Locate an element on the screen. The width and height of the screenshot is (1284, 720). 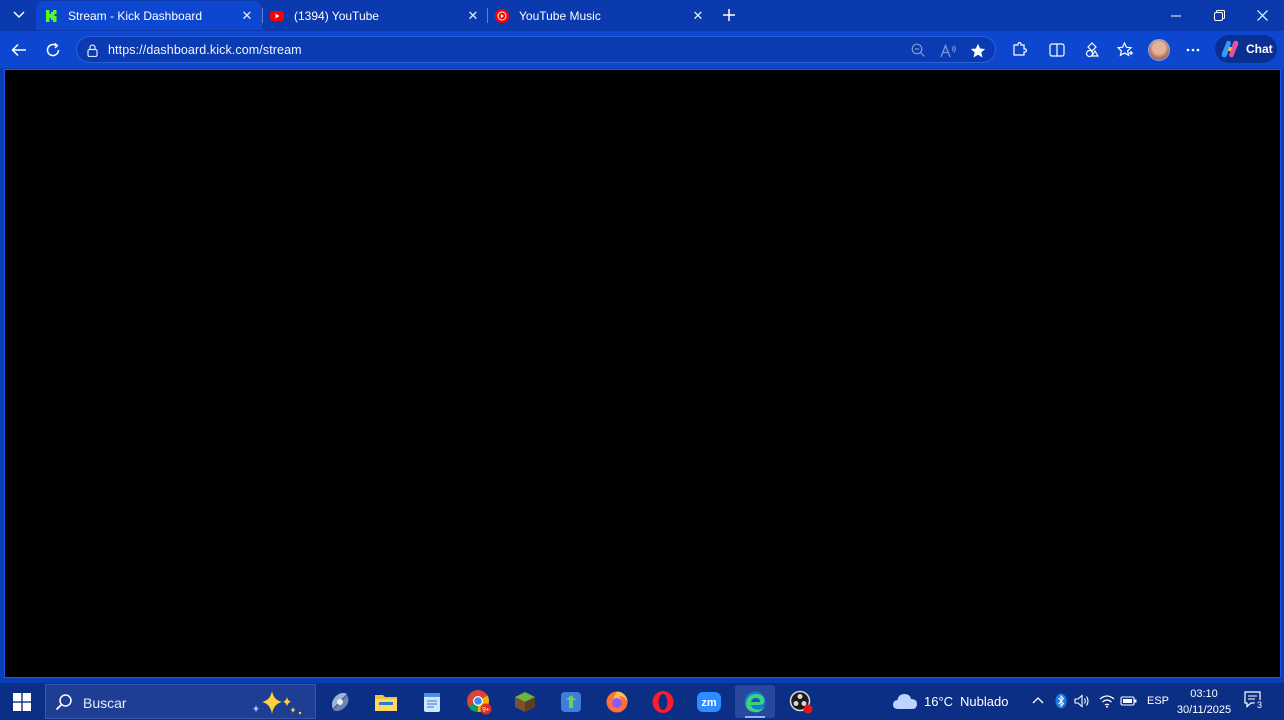
profile-avatar is located at coordinates (1159, 50).